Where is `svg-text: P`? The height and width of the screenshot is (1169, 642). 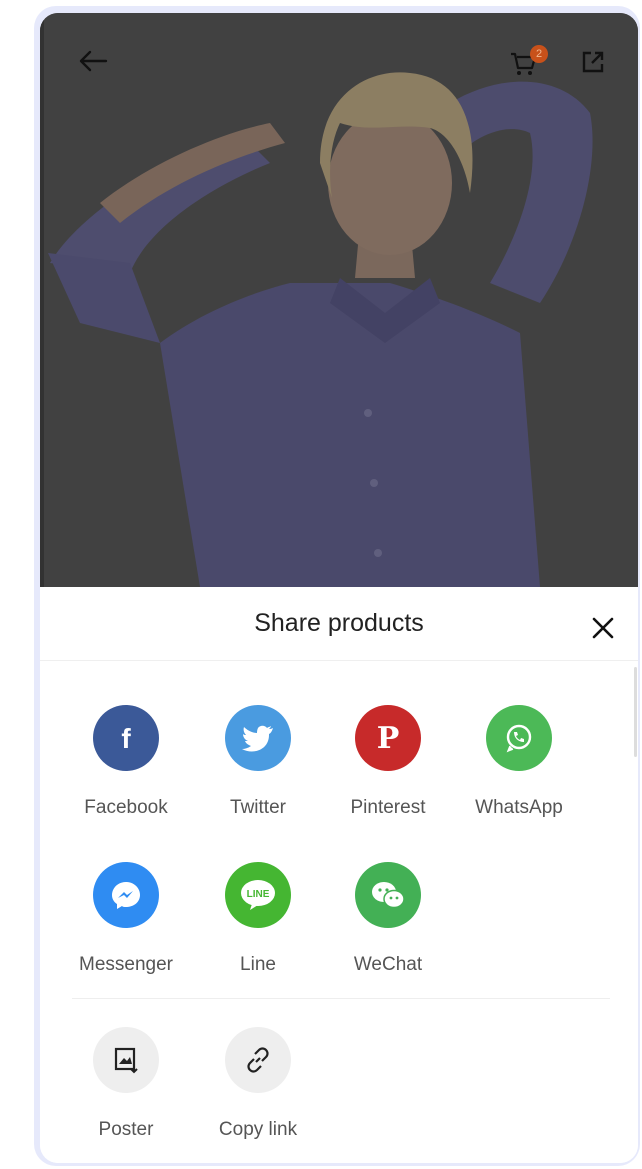 svg-text: P is located at coordinates (388, 738).